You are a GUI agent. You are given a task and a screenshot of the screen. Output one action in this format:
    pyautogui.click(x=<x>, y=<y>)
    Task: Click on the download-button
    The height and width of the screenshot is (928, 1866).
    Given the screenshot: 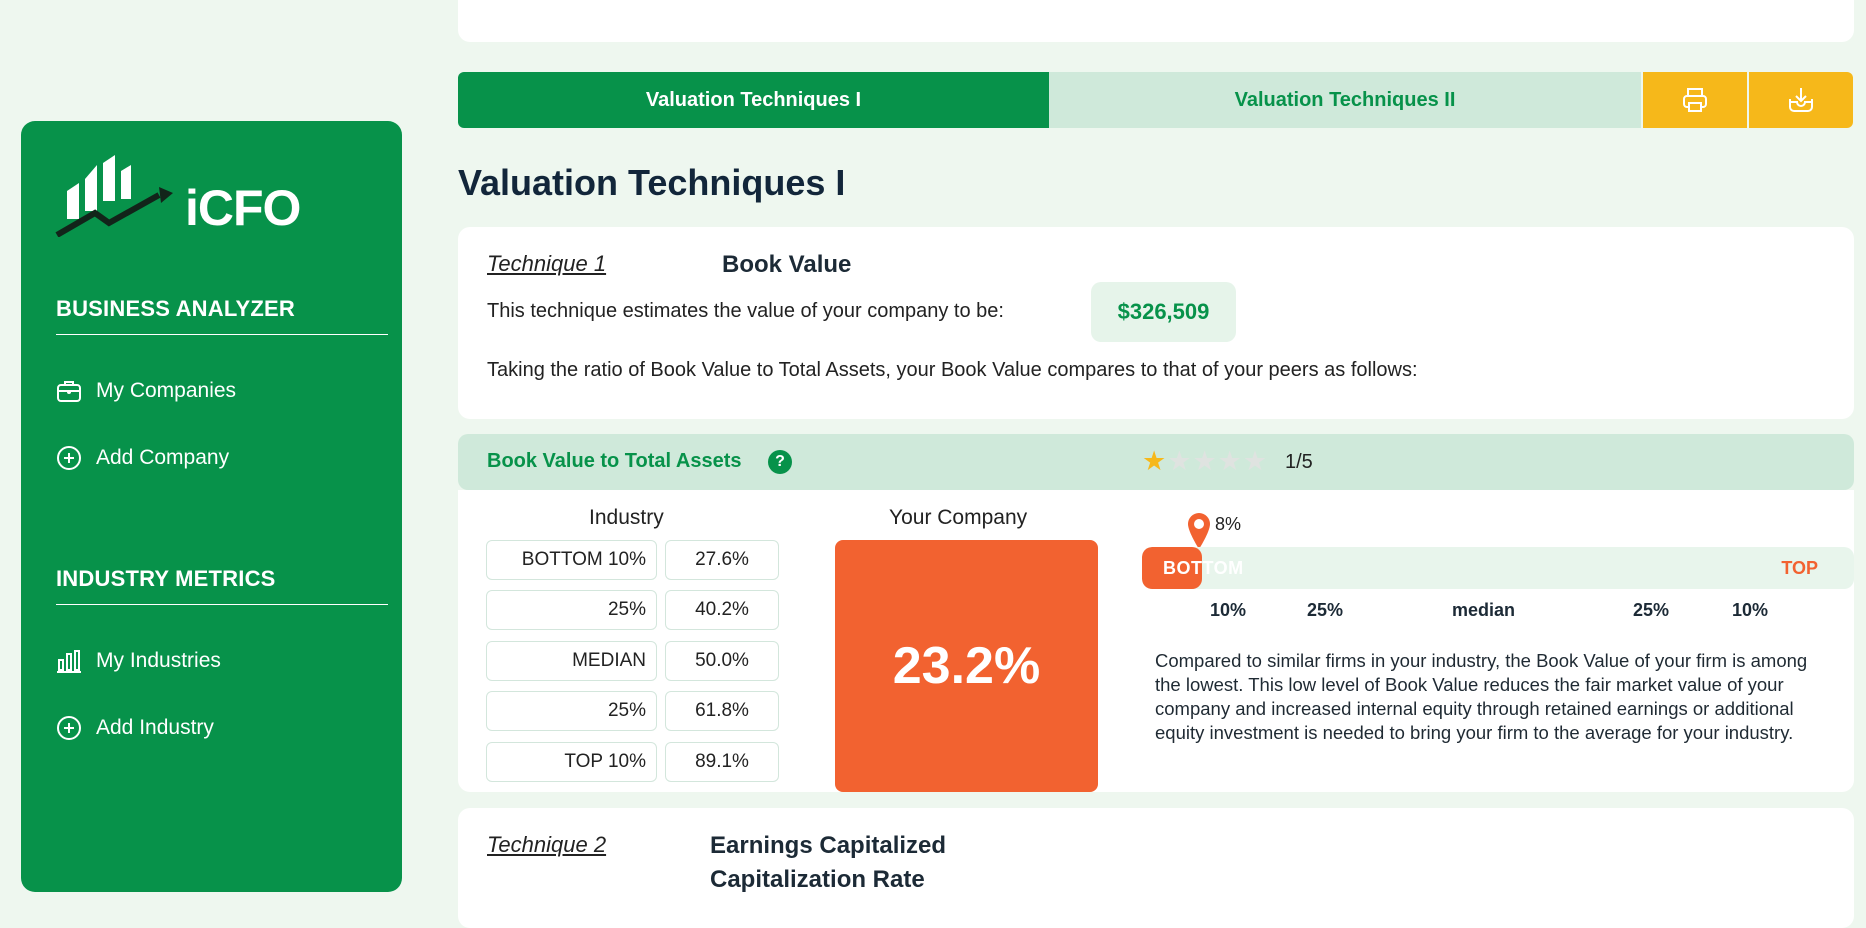 What is the action you would take?
    pyautogui.click(x=1801, y=100)
    